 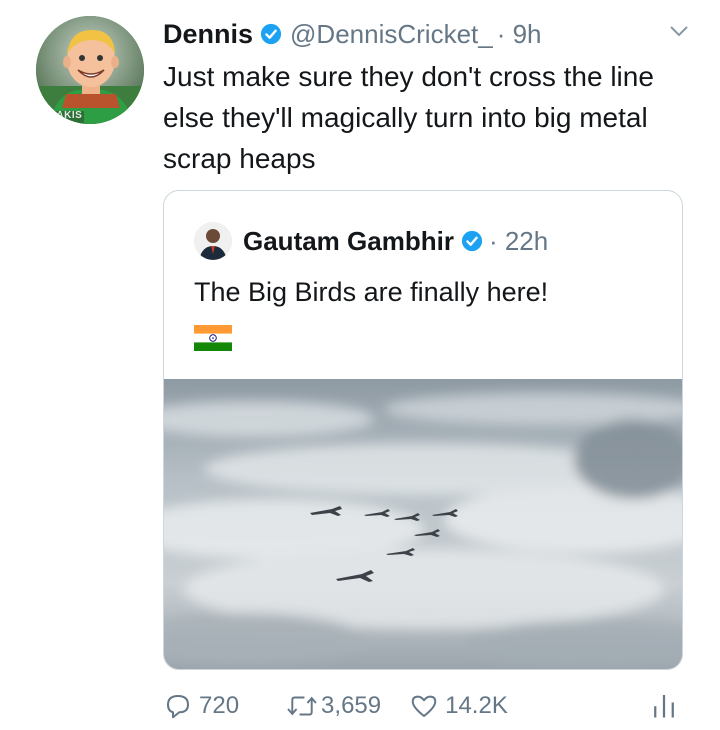 What do you see at coordinates (371, 292) in the screenshot?
I see `quoted-tweet-text: The Big Birds are finally here!` at bounding box center [371, 292].